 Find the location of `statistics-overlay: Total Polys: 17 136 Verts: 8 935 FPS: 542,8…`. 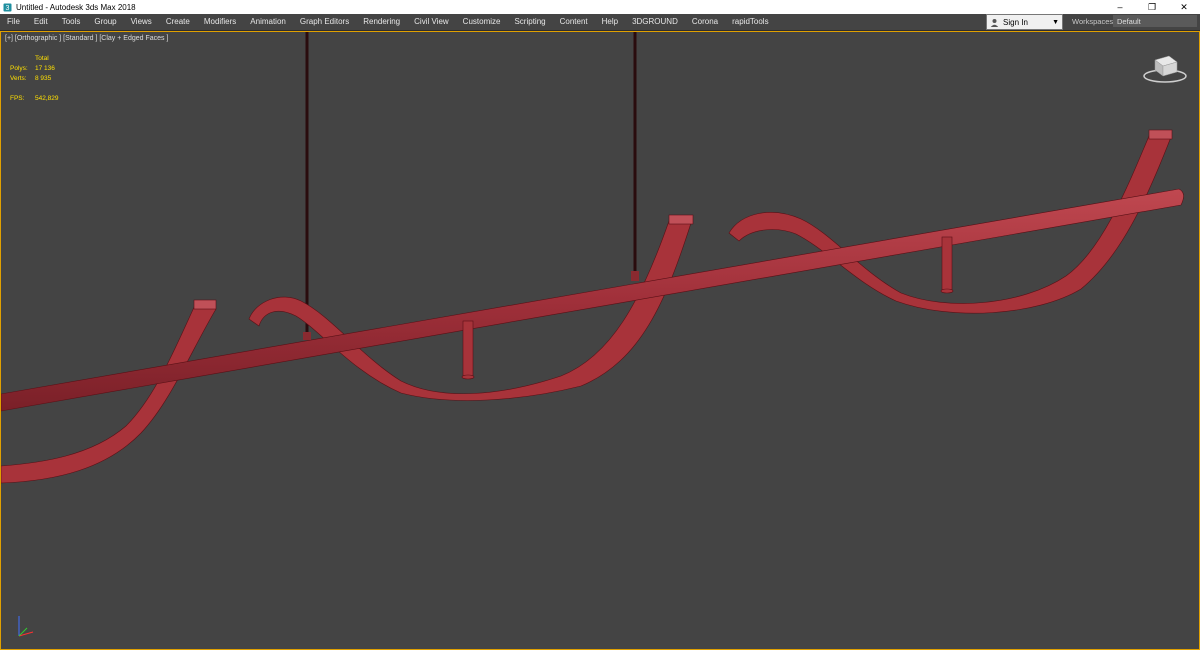

statistics-overlay: Total Polys: 17 136 Verts: 8 935 FPS: 542,8… is located at coordinates (34, 79).